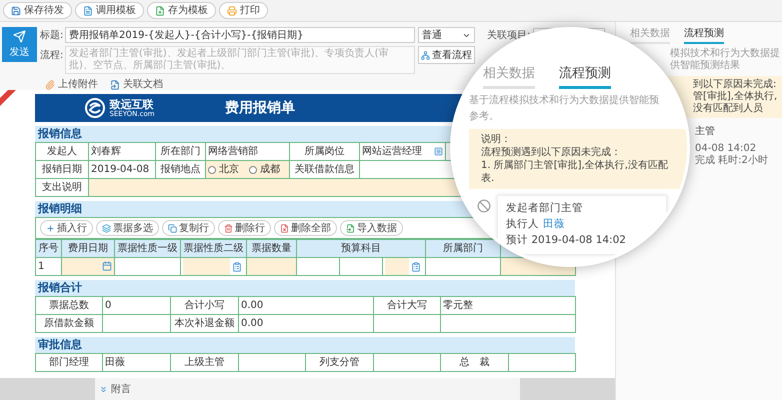 This screenshot has height=400, width=782. Describe the element at coordinates (325, 151) in the screenshot. I see `field-label: 所属岗位` at that location.